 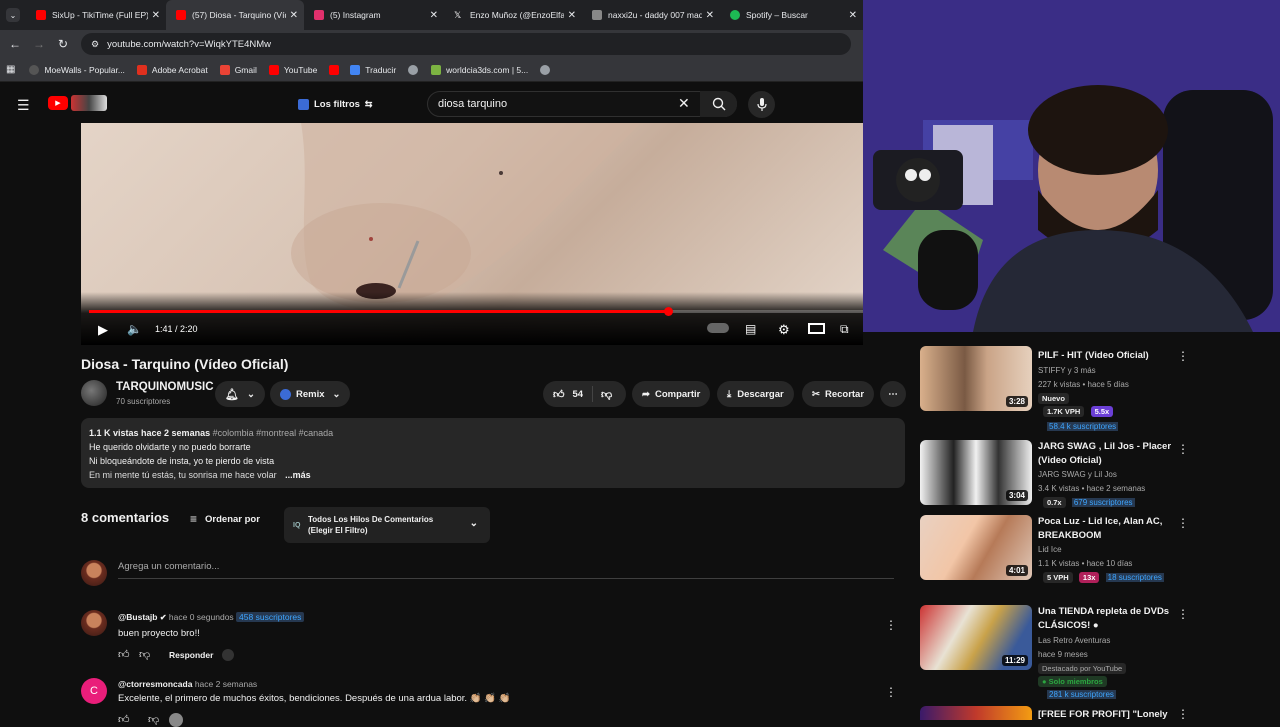 I want to click on address-bar: ⚙ youtube.com/watch?v=WiqkYTE4NMw, so click(x=466, y=44).